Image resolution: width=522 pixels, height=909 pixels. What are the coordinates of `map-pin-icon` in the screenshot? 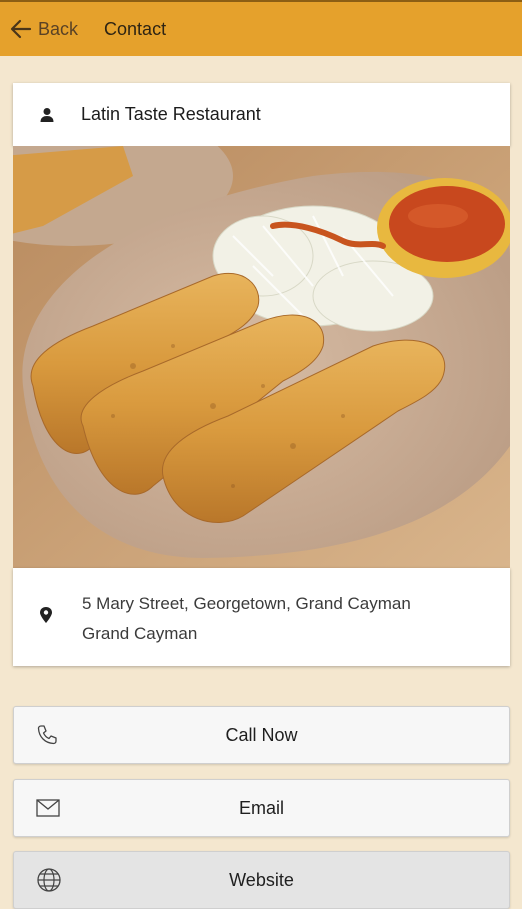 It's located at (46, 617).